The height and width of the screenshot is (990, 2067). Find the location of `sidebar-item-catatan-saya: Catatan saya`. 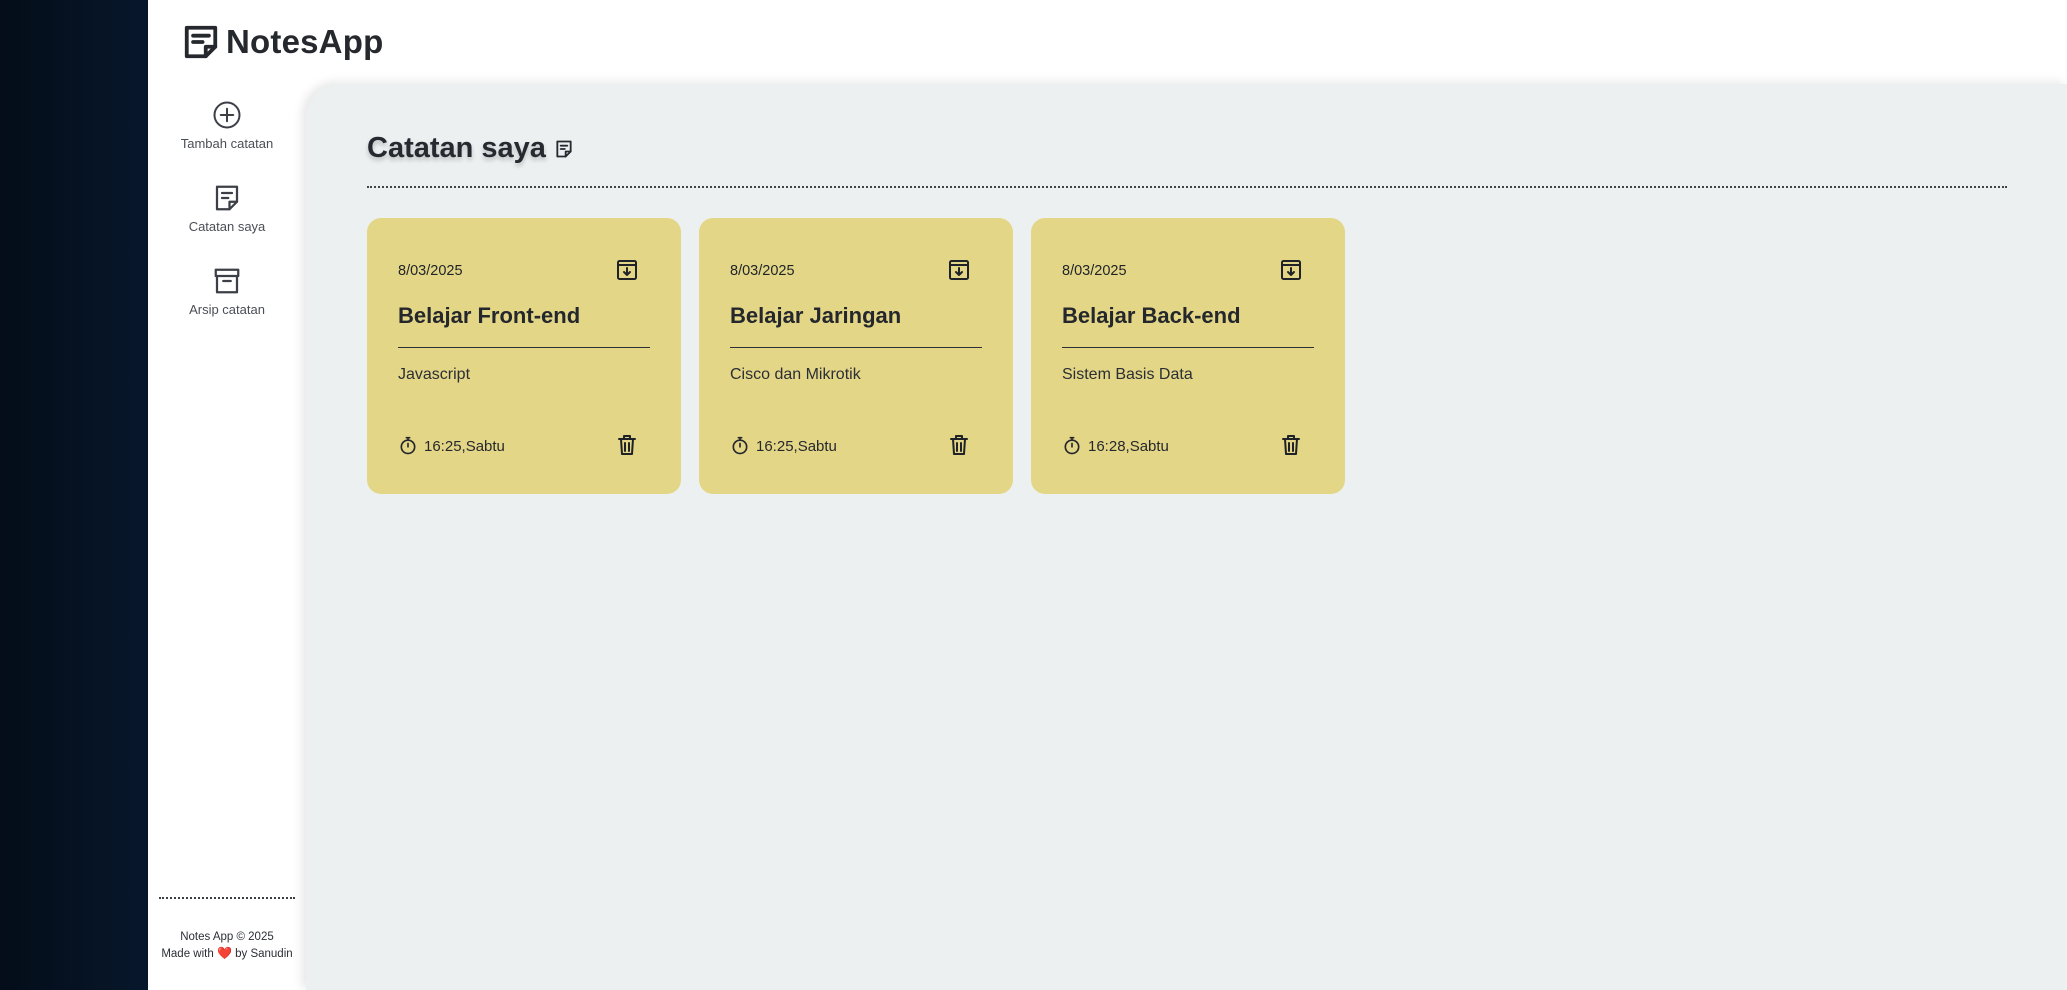

sidebar-item-catatan-saya: Catatan saya is located at coordinates (227, 208).